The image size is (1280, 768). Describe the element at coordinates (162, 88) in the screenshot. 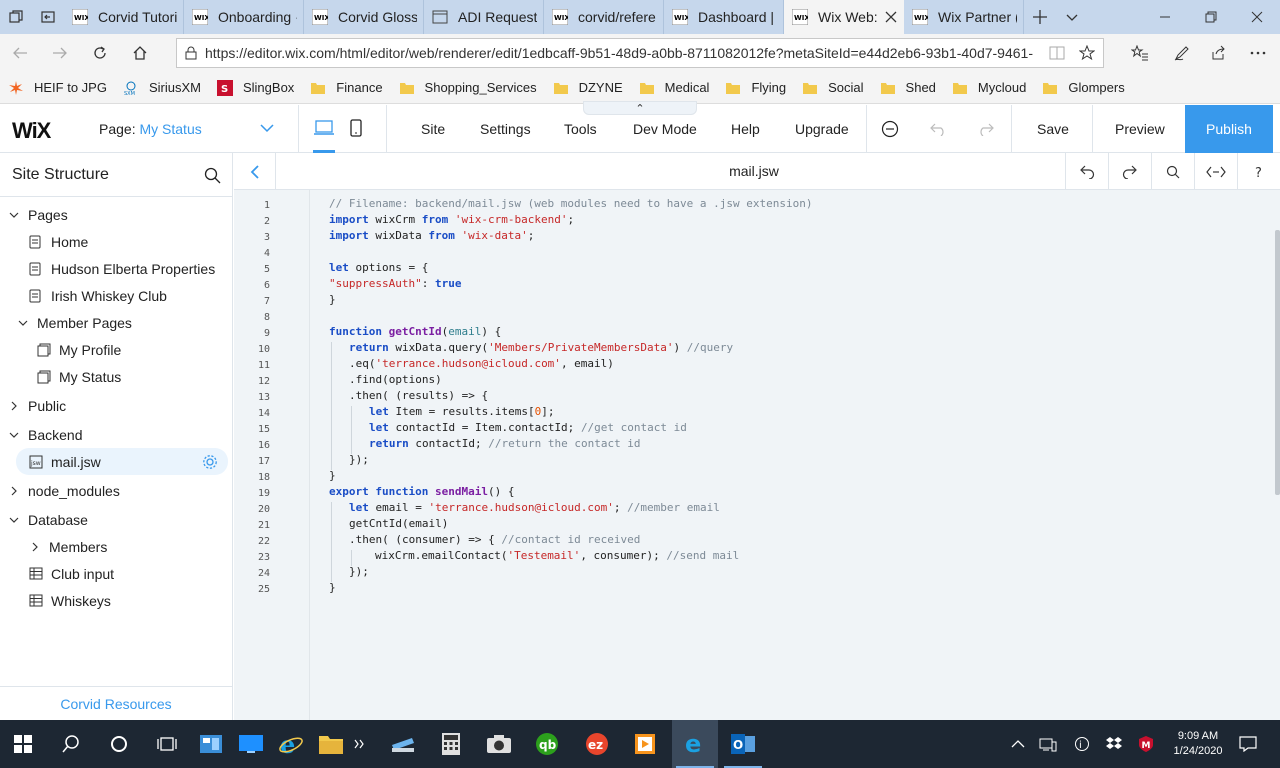

I see `favorite-item: SXM SiriusXM` at that location.